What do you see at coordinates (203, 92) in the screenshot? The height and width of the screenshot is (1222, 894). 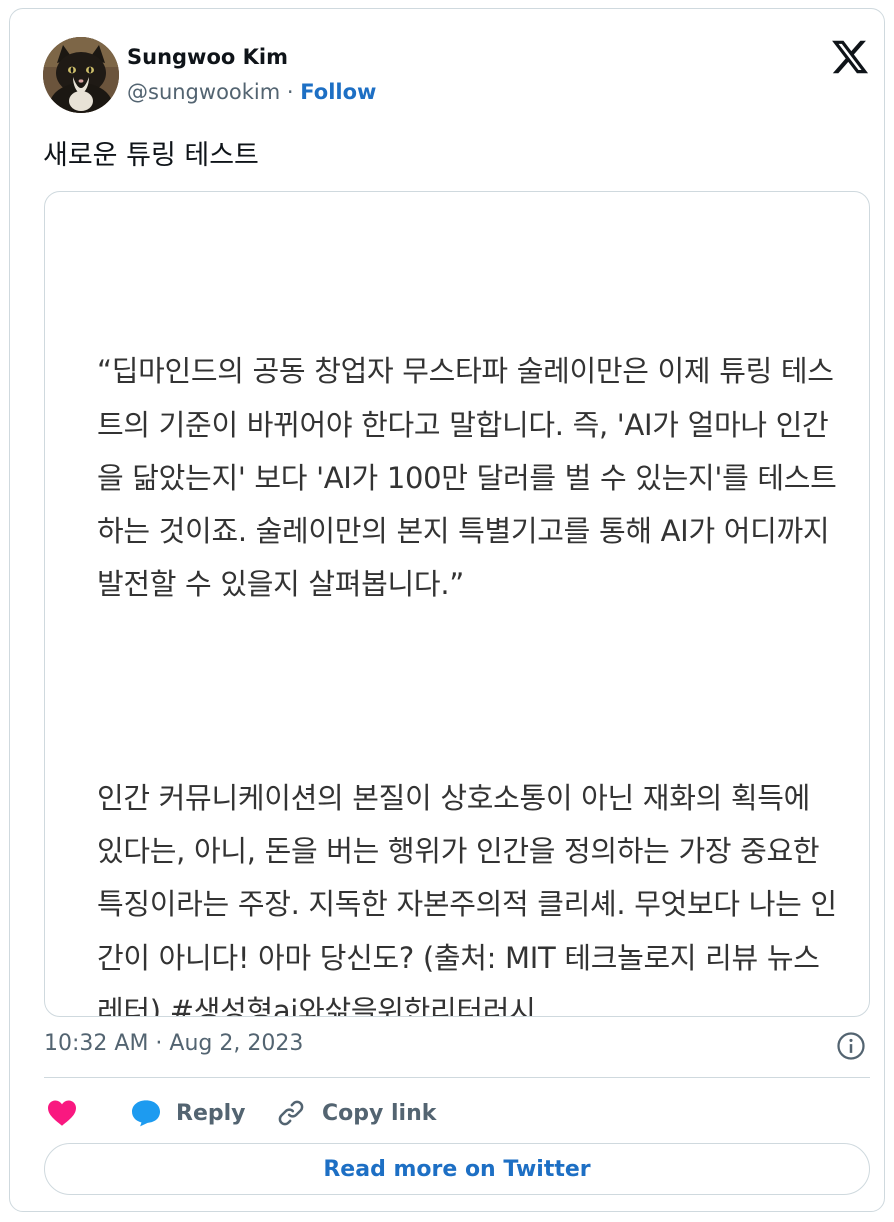 I see `author-handle: @sungwookim` at bounding box center [203, 92].